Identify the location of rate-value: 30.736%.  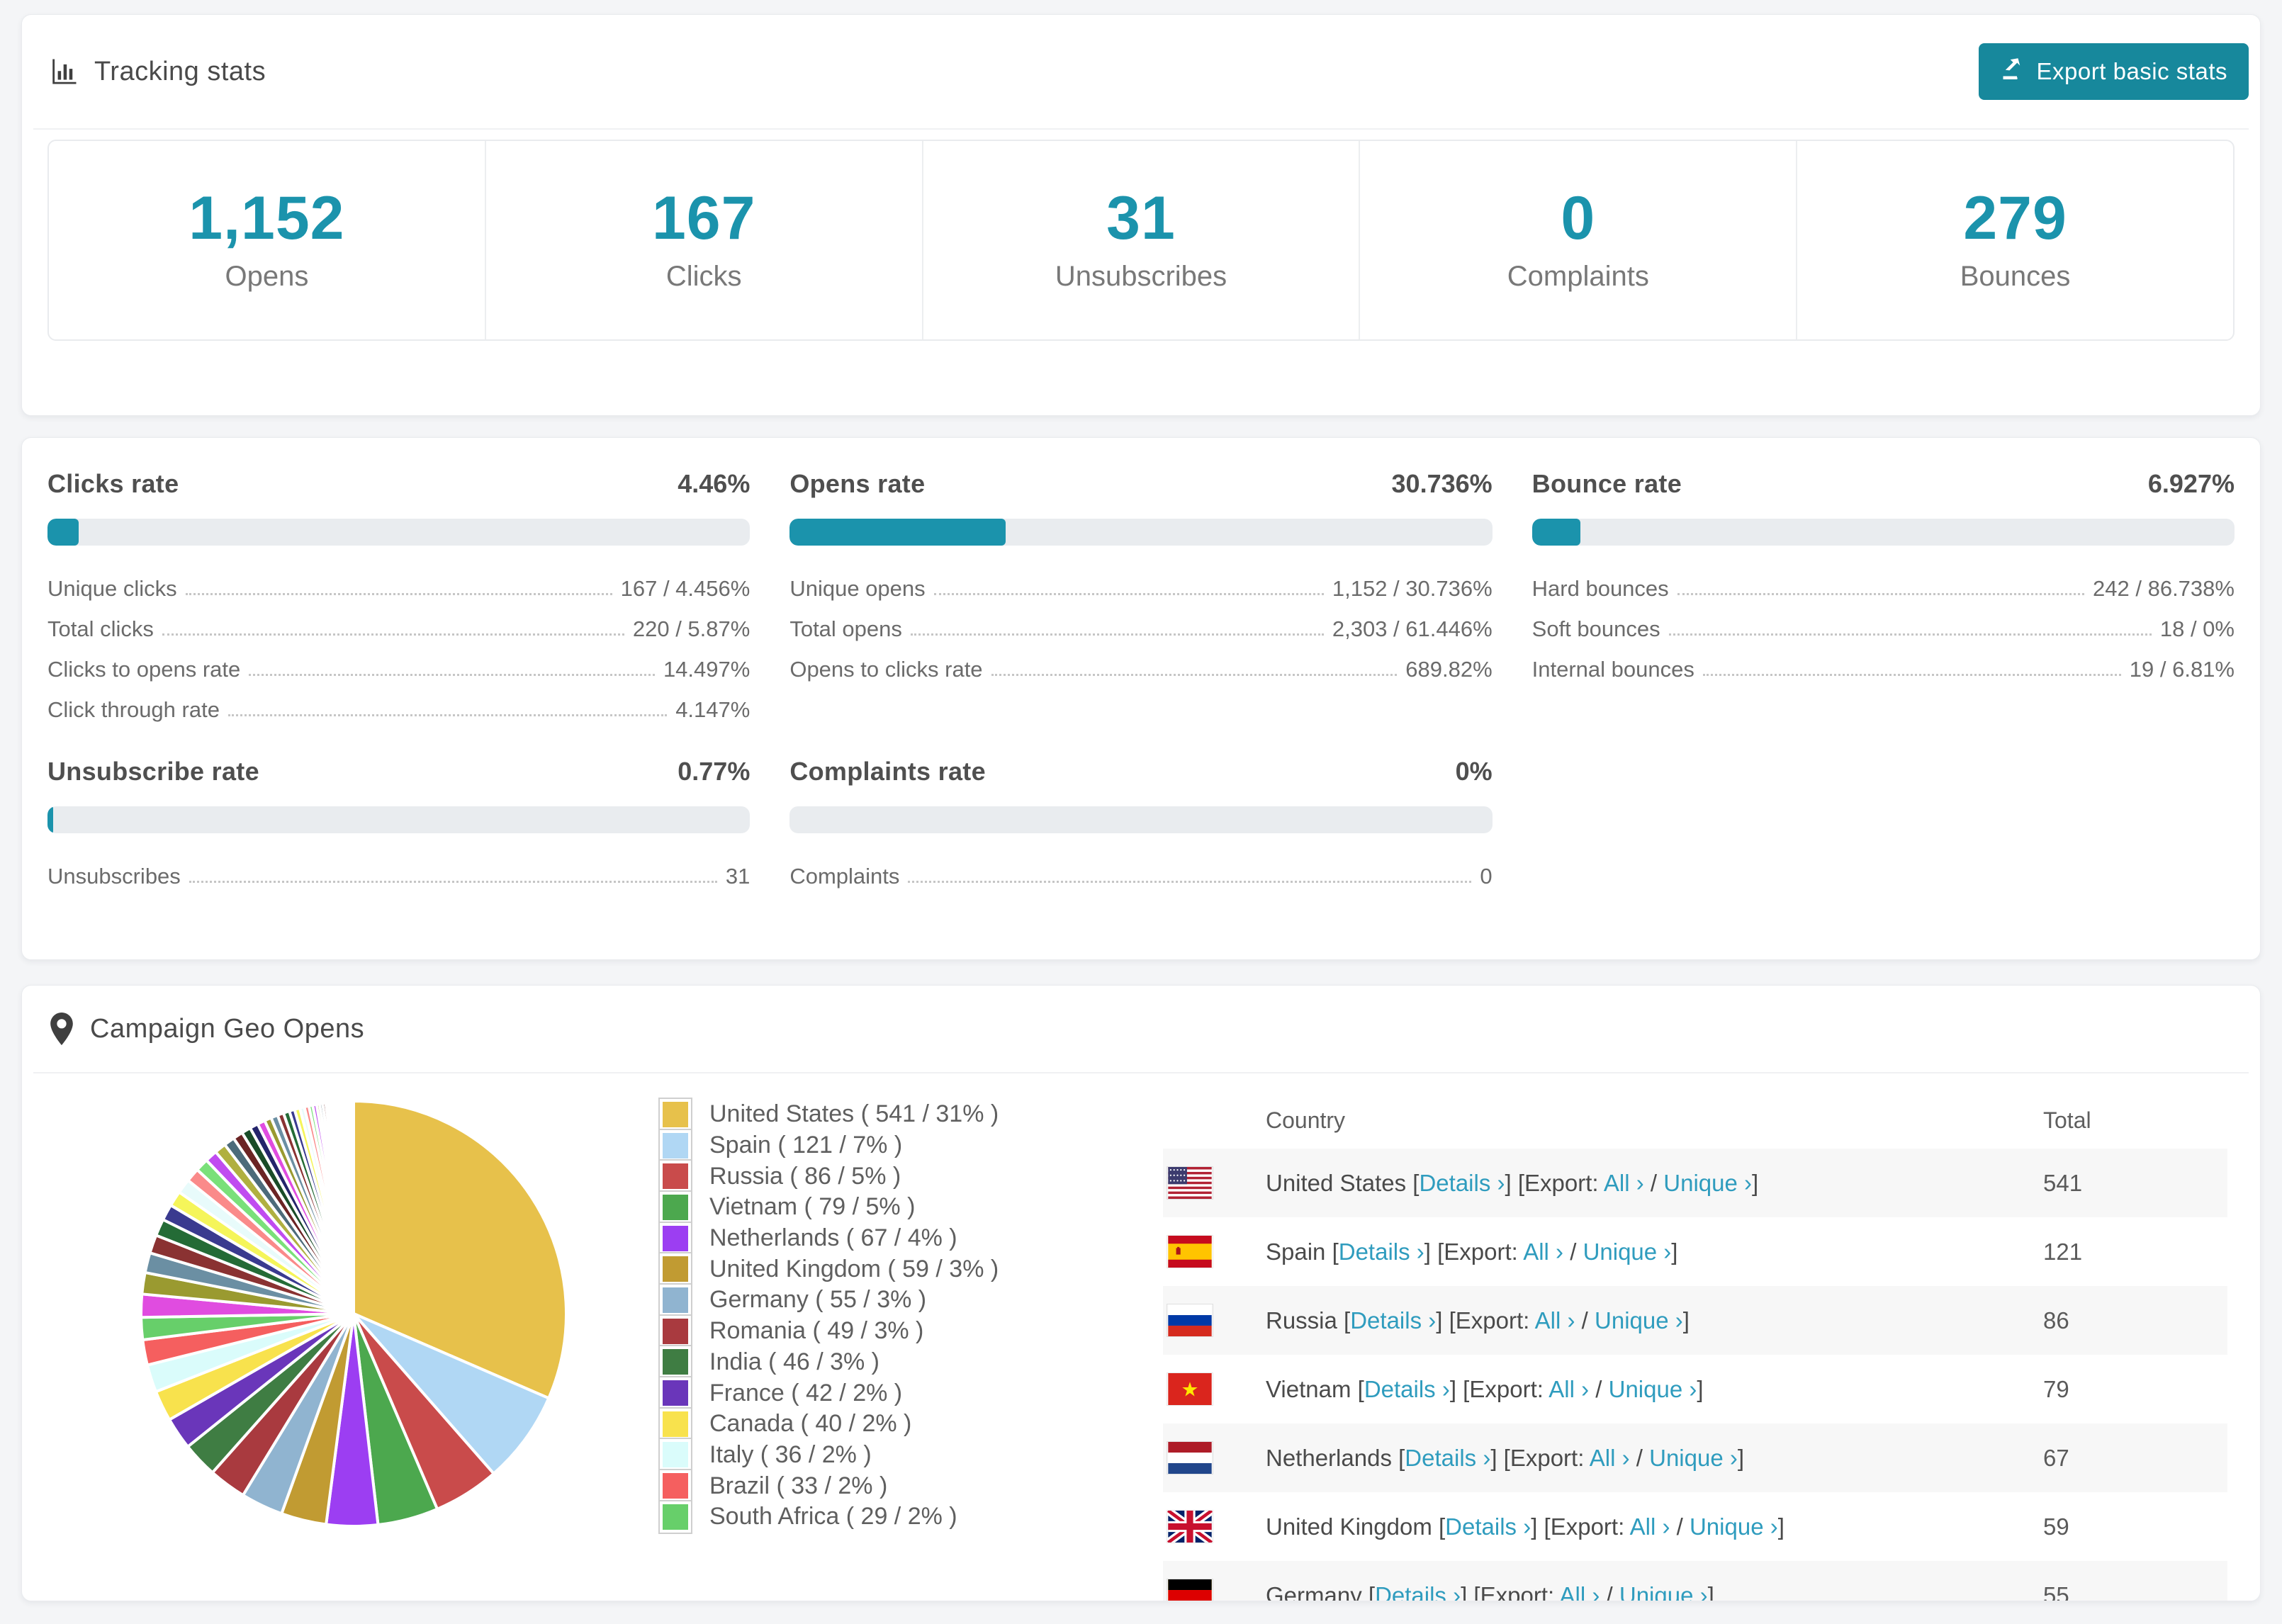
(1442, 484).